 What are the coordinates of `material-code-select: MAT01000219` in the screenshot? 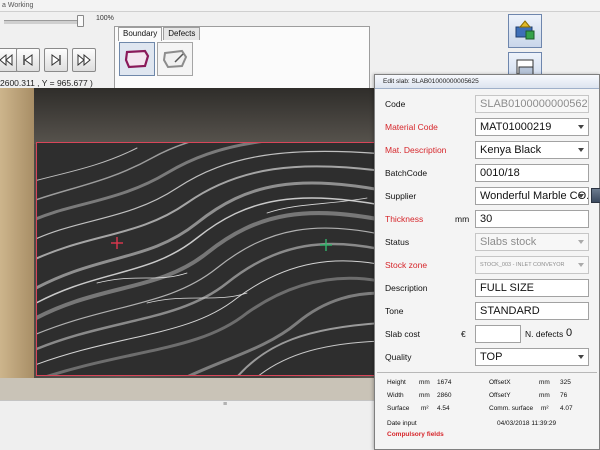 It's located at (532, 127).